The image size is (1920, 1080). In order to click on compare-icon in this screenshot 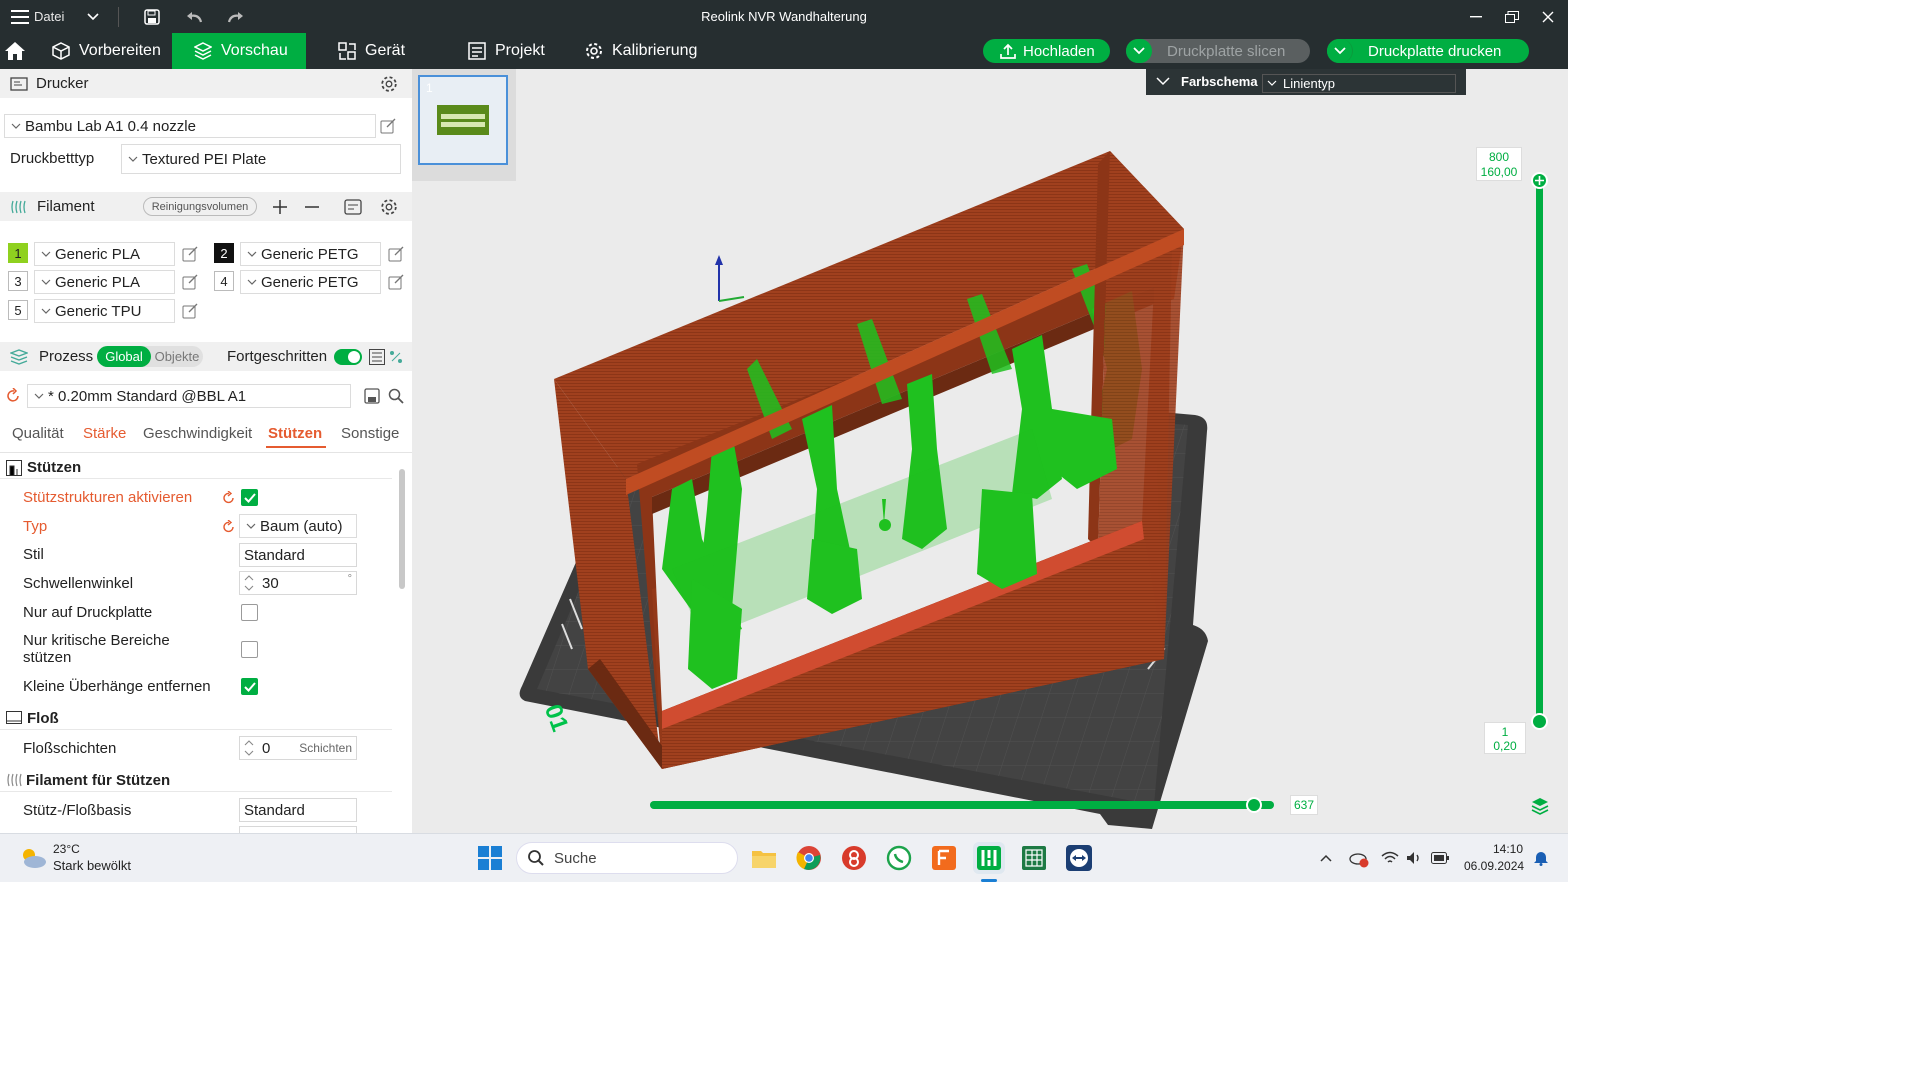, I will do `click(396, 357)`.